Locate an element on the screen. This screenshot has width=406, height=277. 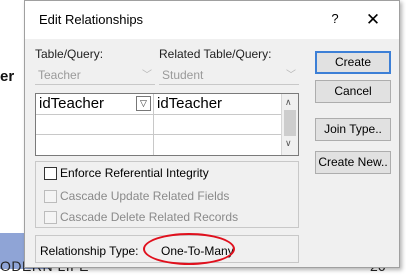
table-query-value: Teacher is located at coordinates (59, 75).